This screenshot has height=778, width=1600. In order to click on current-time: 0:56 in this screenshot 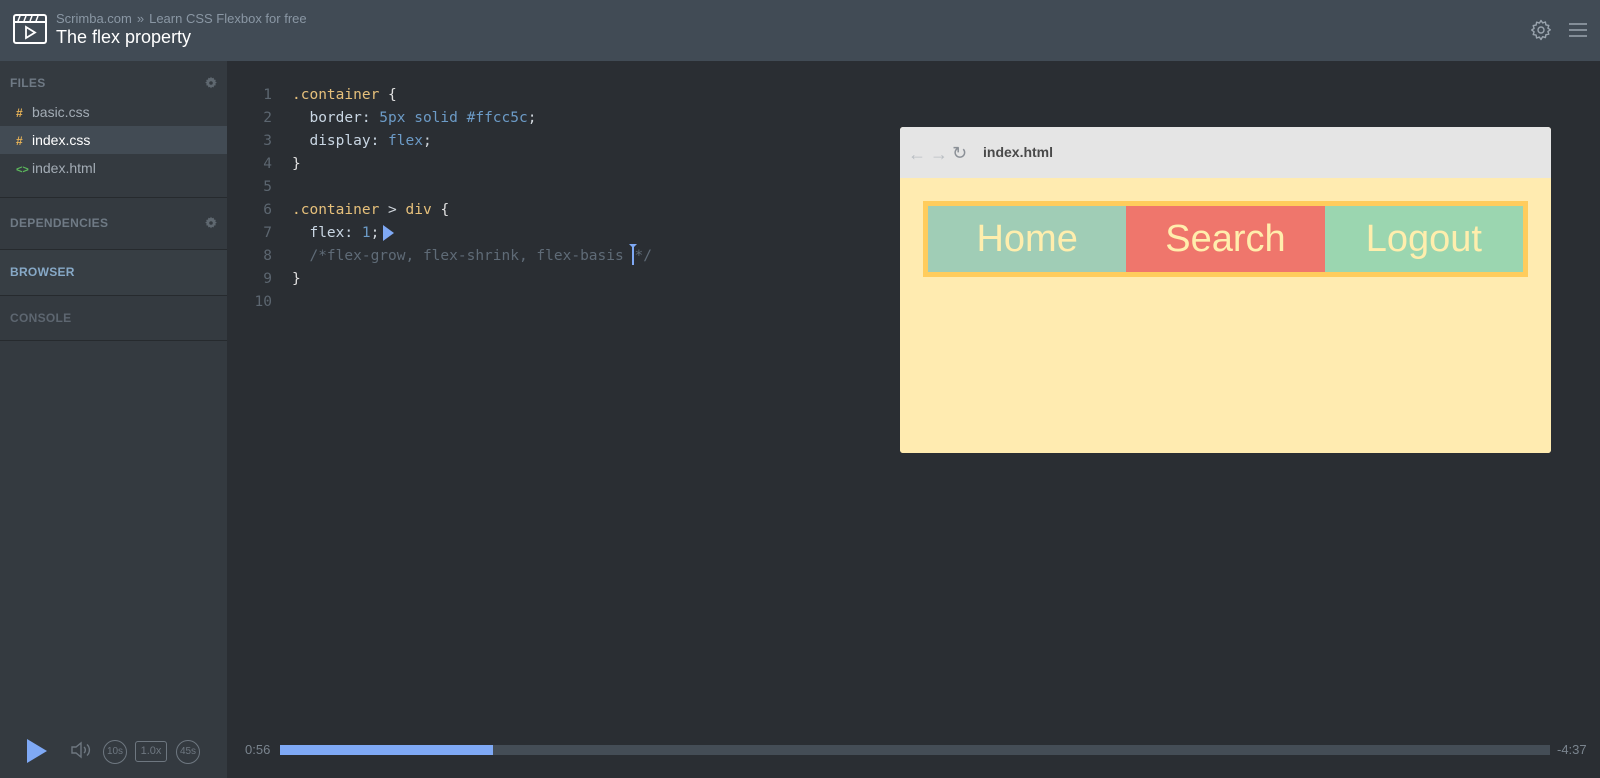, I will do `click(258, 749)`.